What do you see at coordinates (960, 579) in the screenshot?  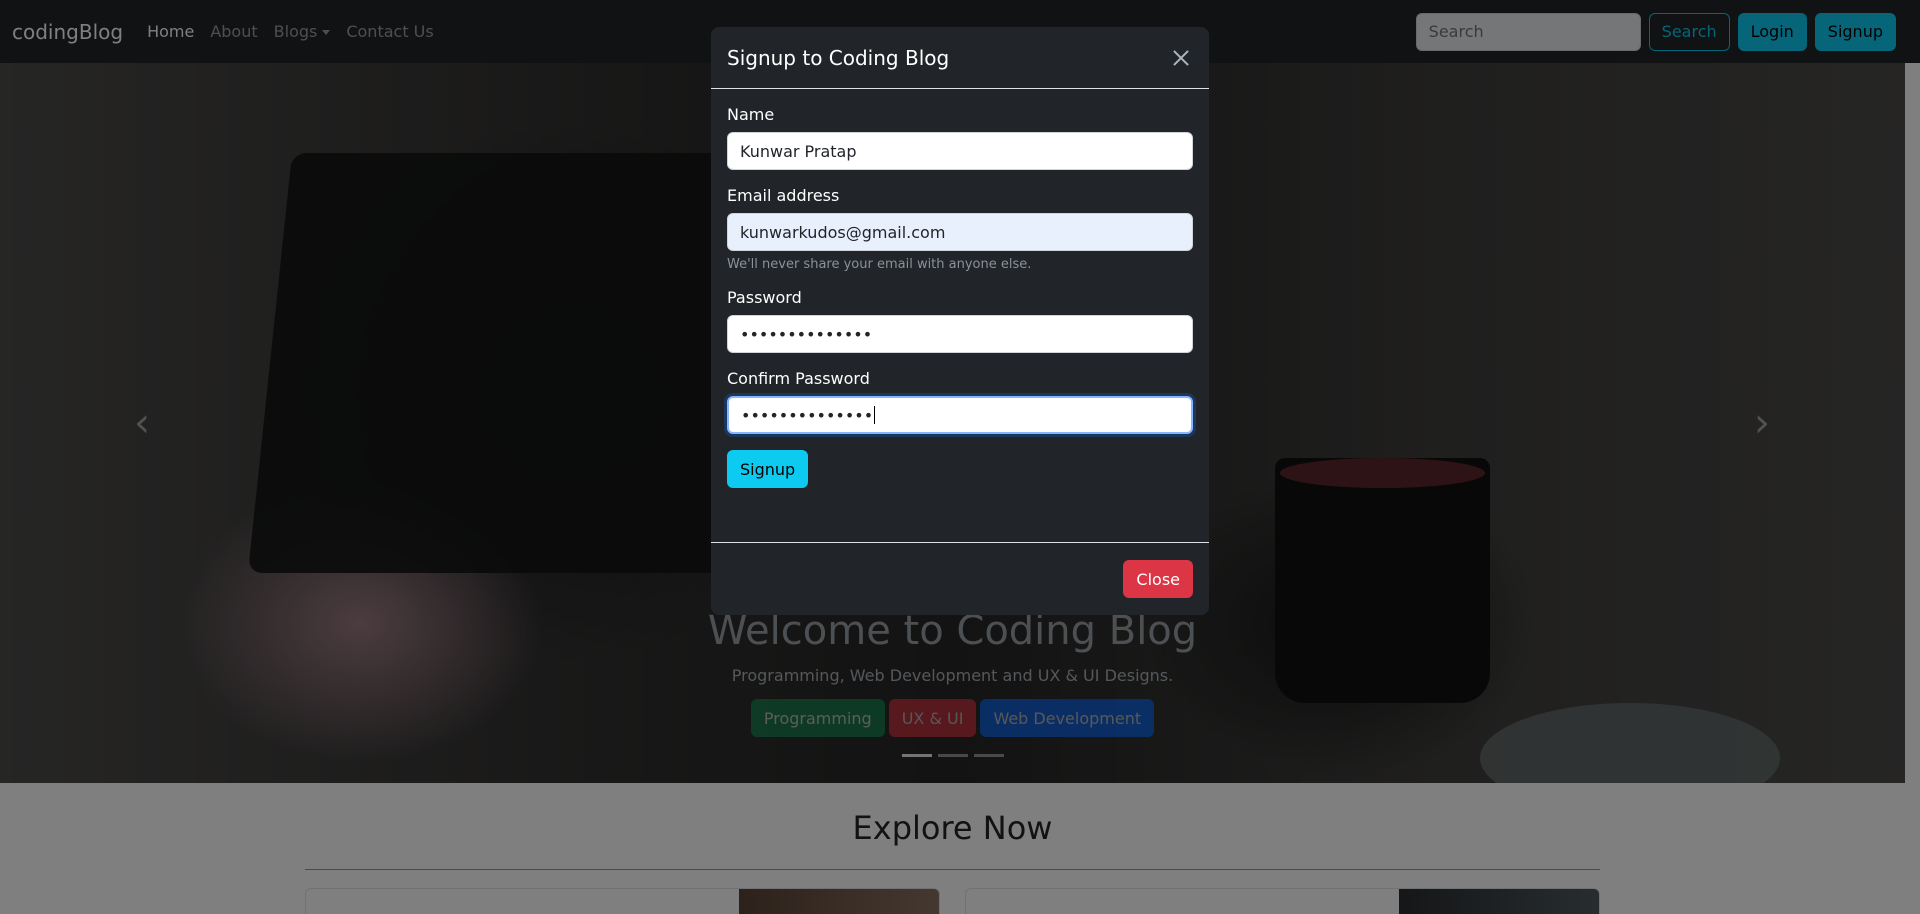 I see `modal-footer: Close` at bounding box center [960, 579].